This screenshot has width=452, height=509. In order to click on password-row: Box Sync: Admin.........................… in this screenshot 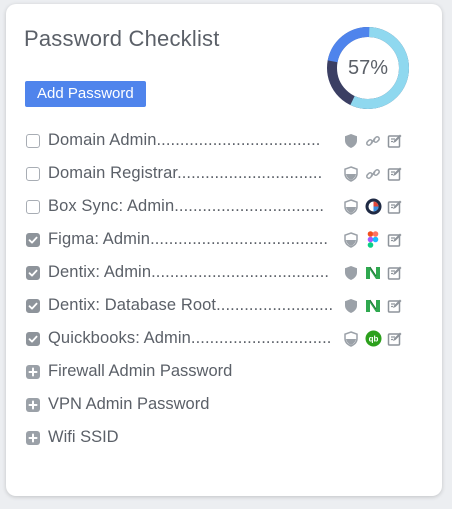, I will do `click(221, 206)`.